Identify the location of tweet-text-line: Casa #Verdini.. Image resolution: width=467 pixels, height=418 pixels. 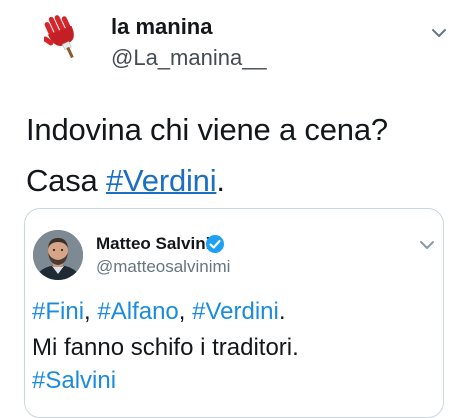
(125, 181).